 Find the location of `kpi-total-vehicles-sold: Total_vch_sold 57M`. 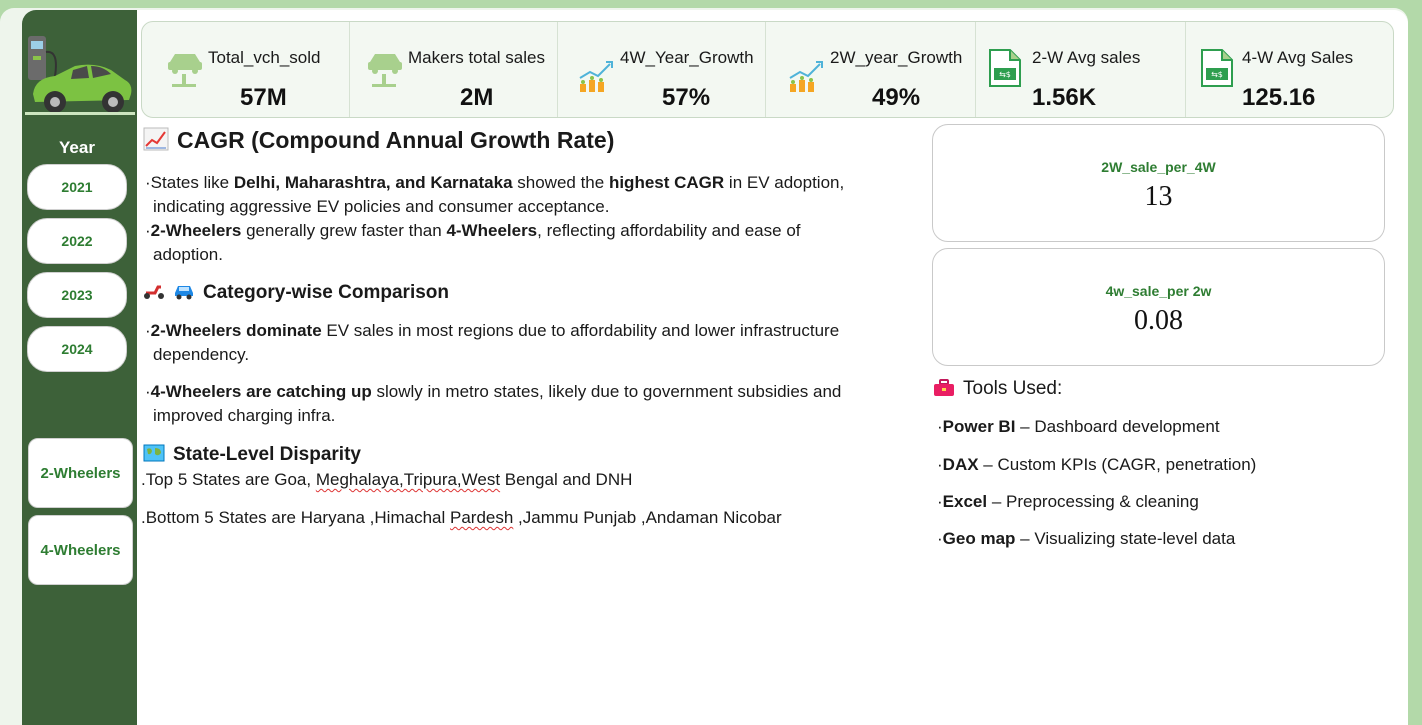

kpi-total-vehicles-sold: Total_vch_sold 57M is located at coordinates (246, 69).